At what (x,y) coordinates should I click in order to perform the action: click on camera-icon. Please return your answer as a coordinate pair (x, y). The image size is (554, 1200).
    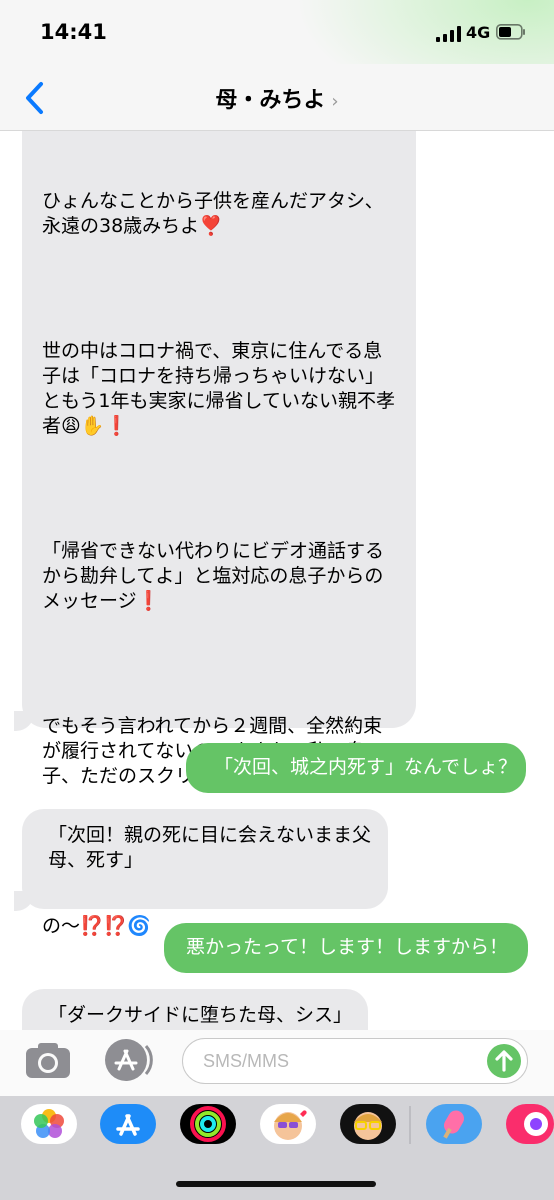
    Looking at the image, I should click on (48, 1060).